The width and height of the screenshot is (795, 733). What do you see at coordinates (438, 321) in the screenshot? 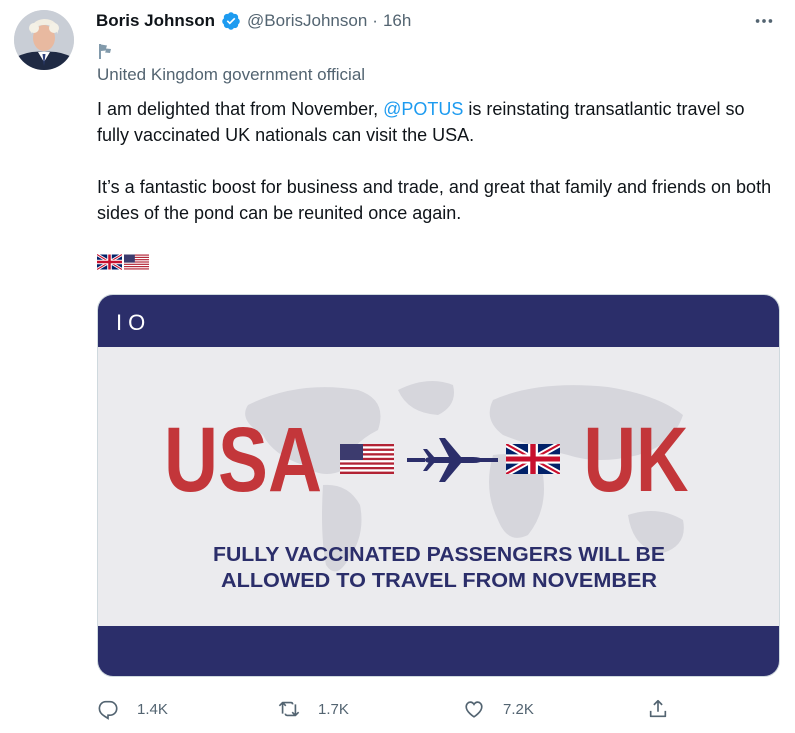
I see `top-band` at bounding box center [438, 321].